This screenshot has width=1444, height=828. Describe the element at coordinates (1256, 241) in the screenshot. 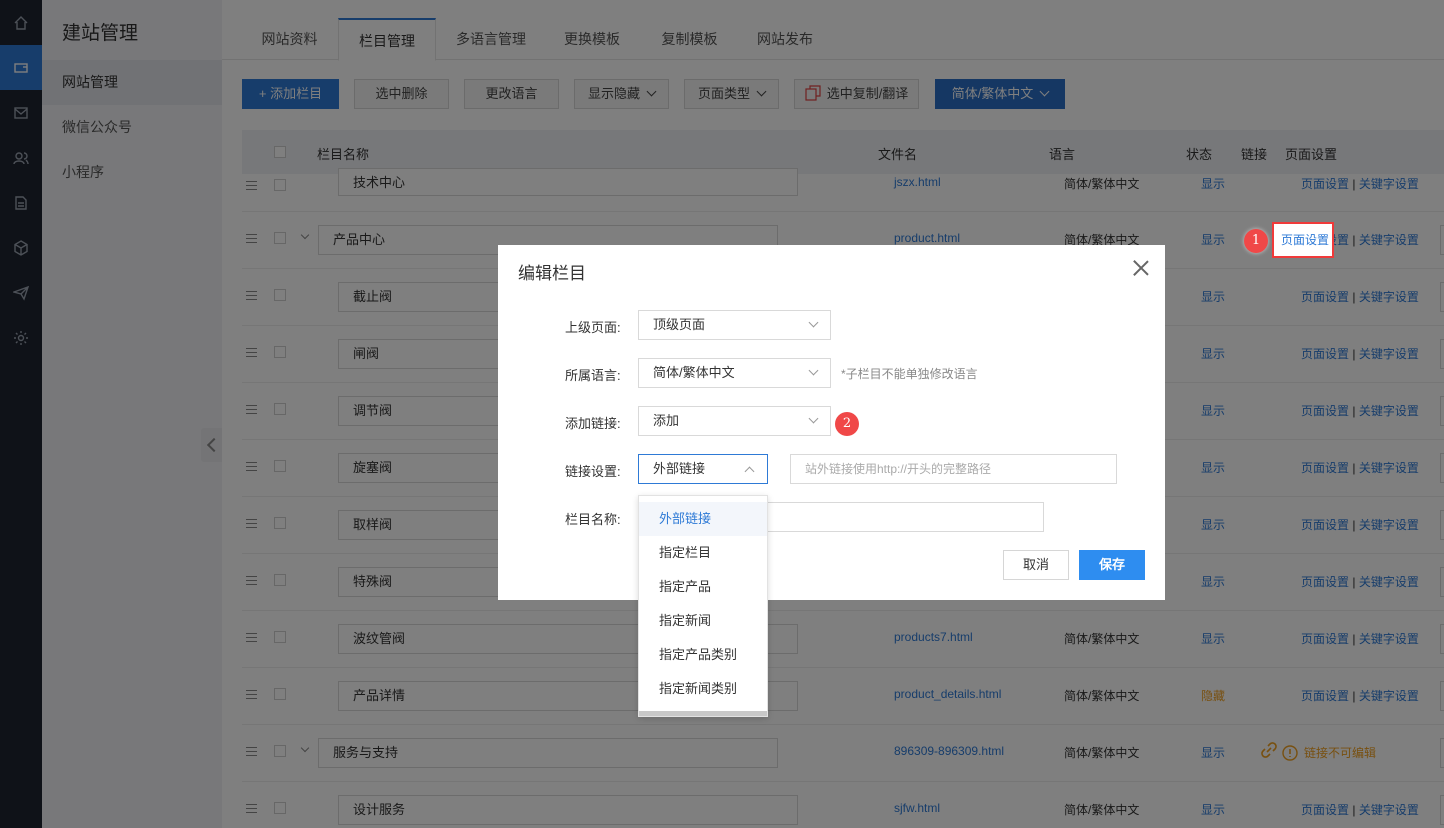

I see `step-badge-1: 1` at that location.